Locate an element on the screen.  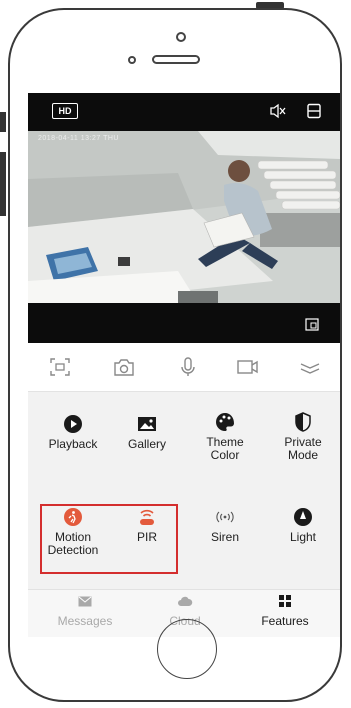
highlight-box is located at coordinates (109, 539).